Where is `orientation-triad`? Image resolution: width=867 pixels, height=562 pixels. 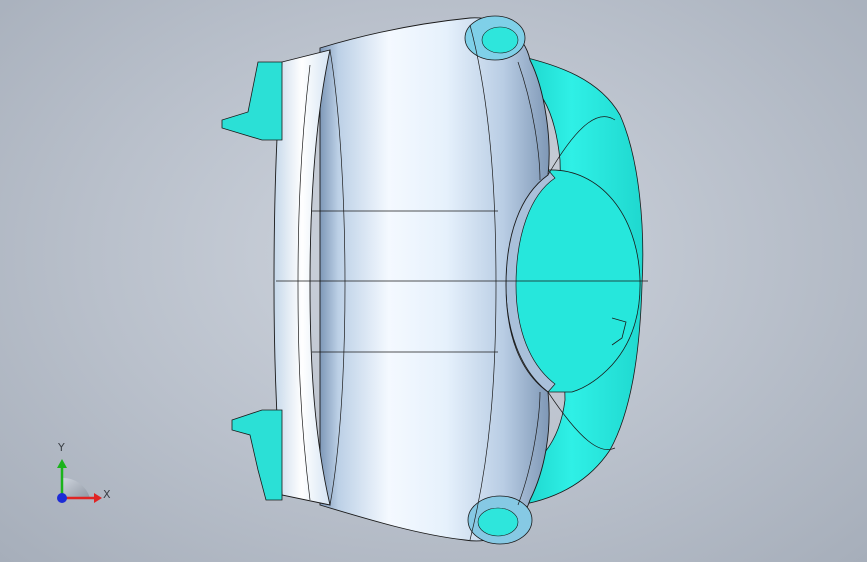 orientation-triad is located at coordinates (79, 481).